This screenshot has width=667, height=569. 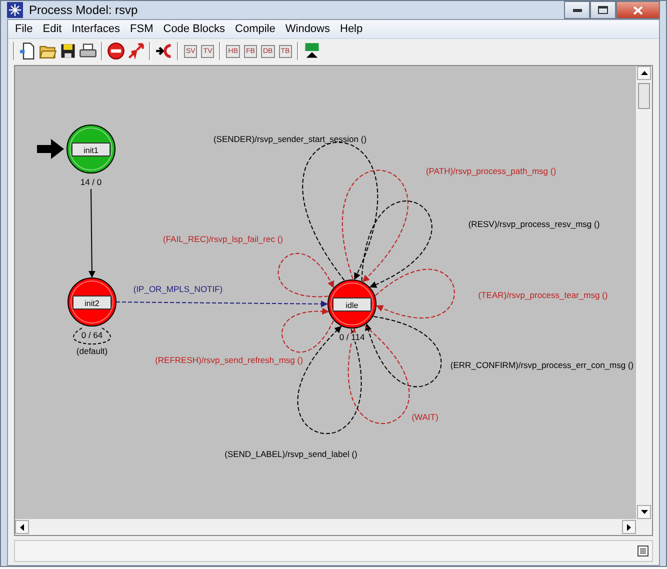 I want to click on menu-item: Interfaces, so click(x=96, y=29).